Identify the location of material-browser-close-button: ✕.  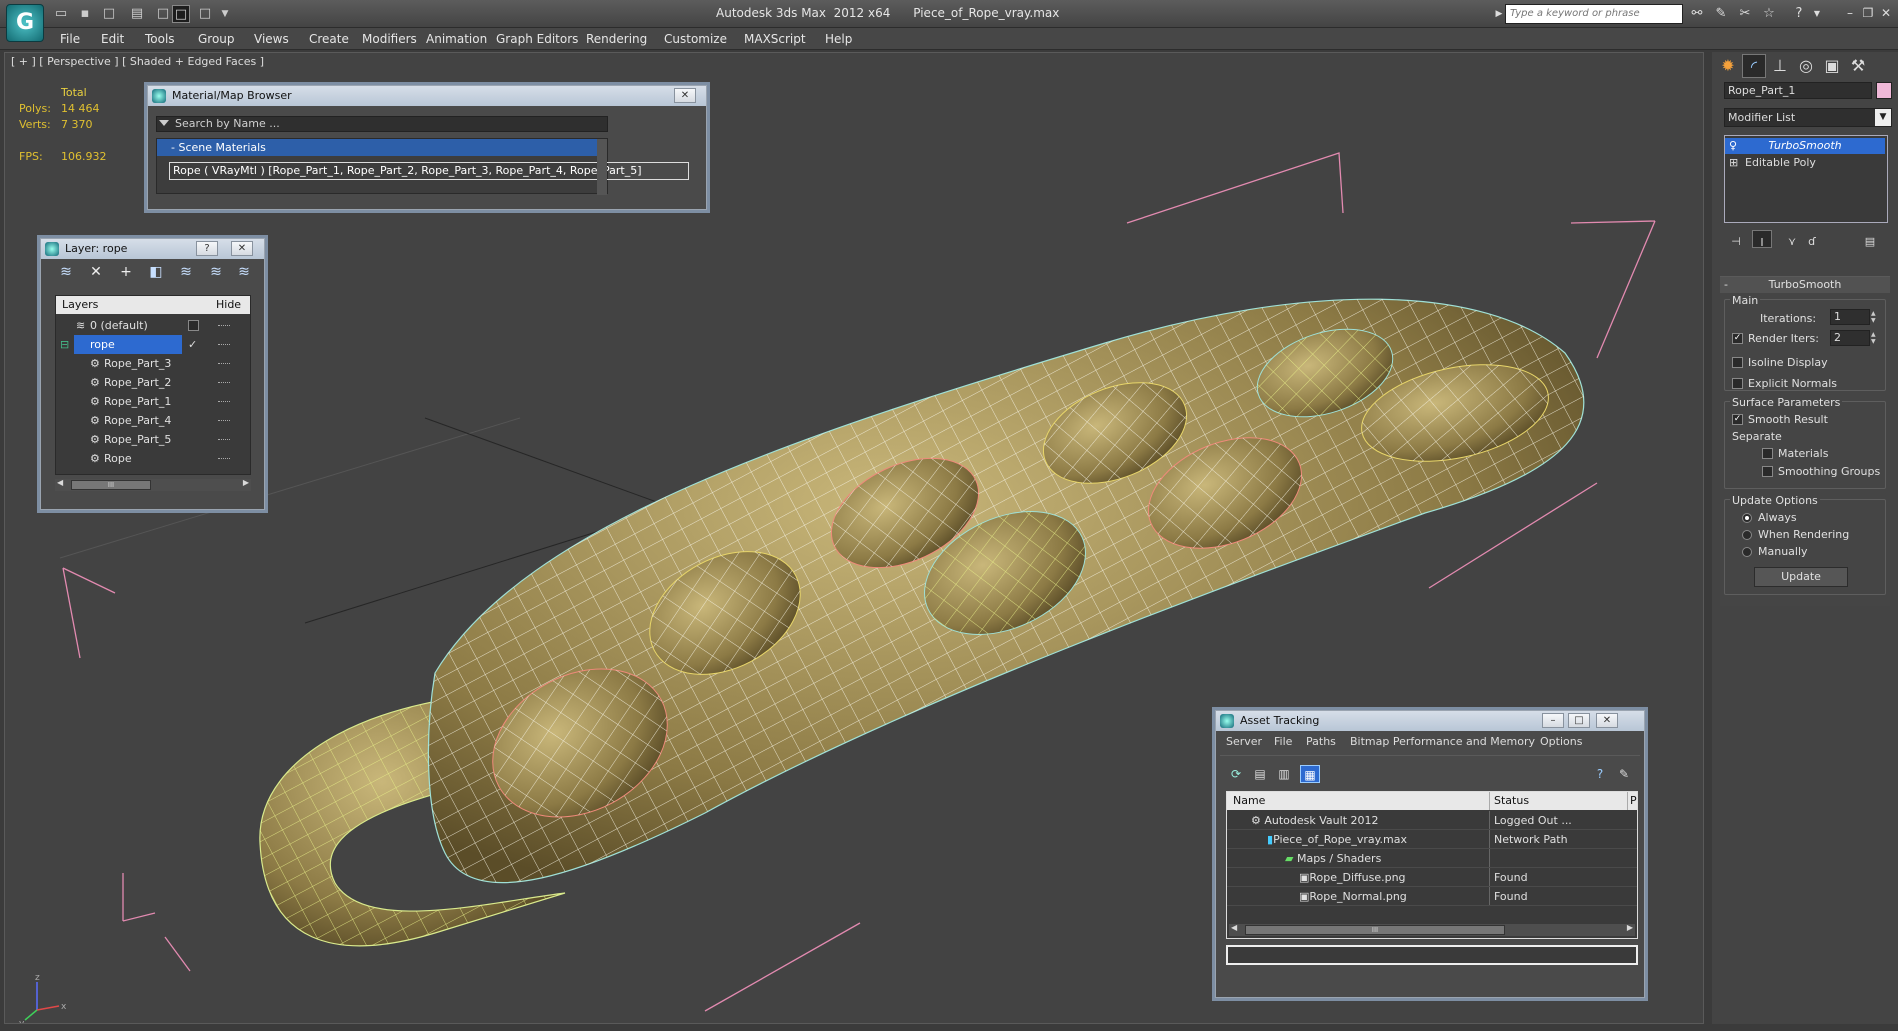
(685, 95).